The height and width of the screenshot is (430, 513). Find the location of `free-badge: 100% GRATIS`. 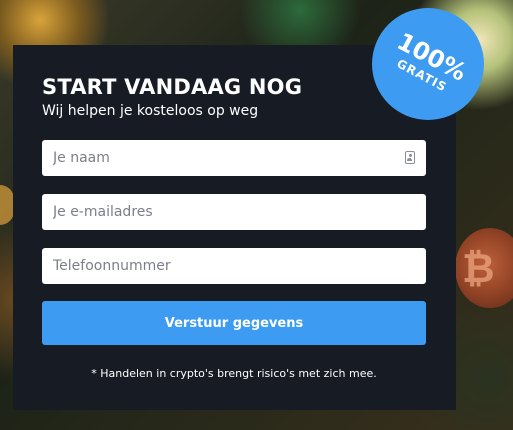

free-badge: 100% GRATIS is located at coordinates (428, 64).